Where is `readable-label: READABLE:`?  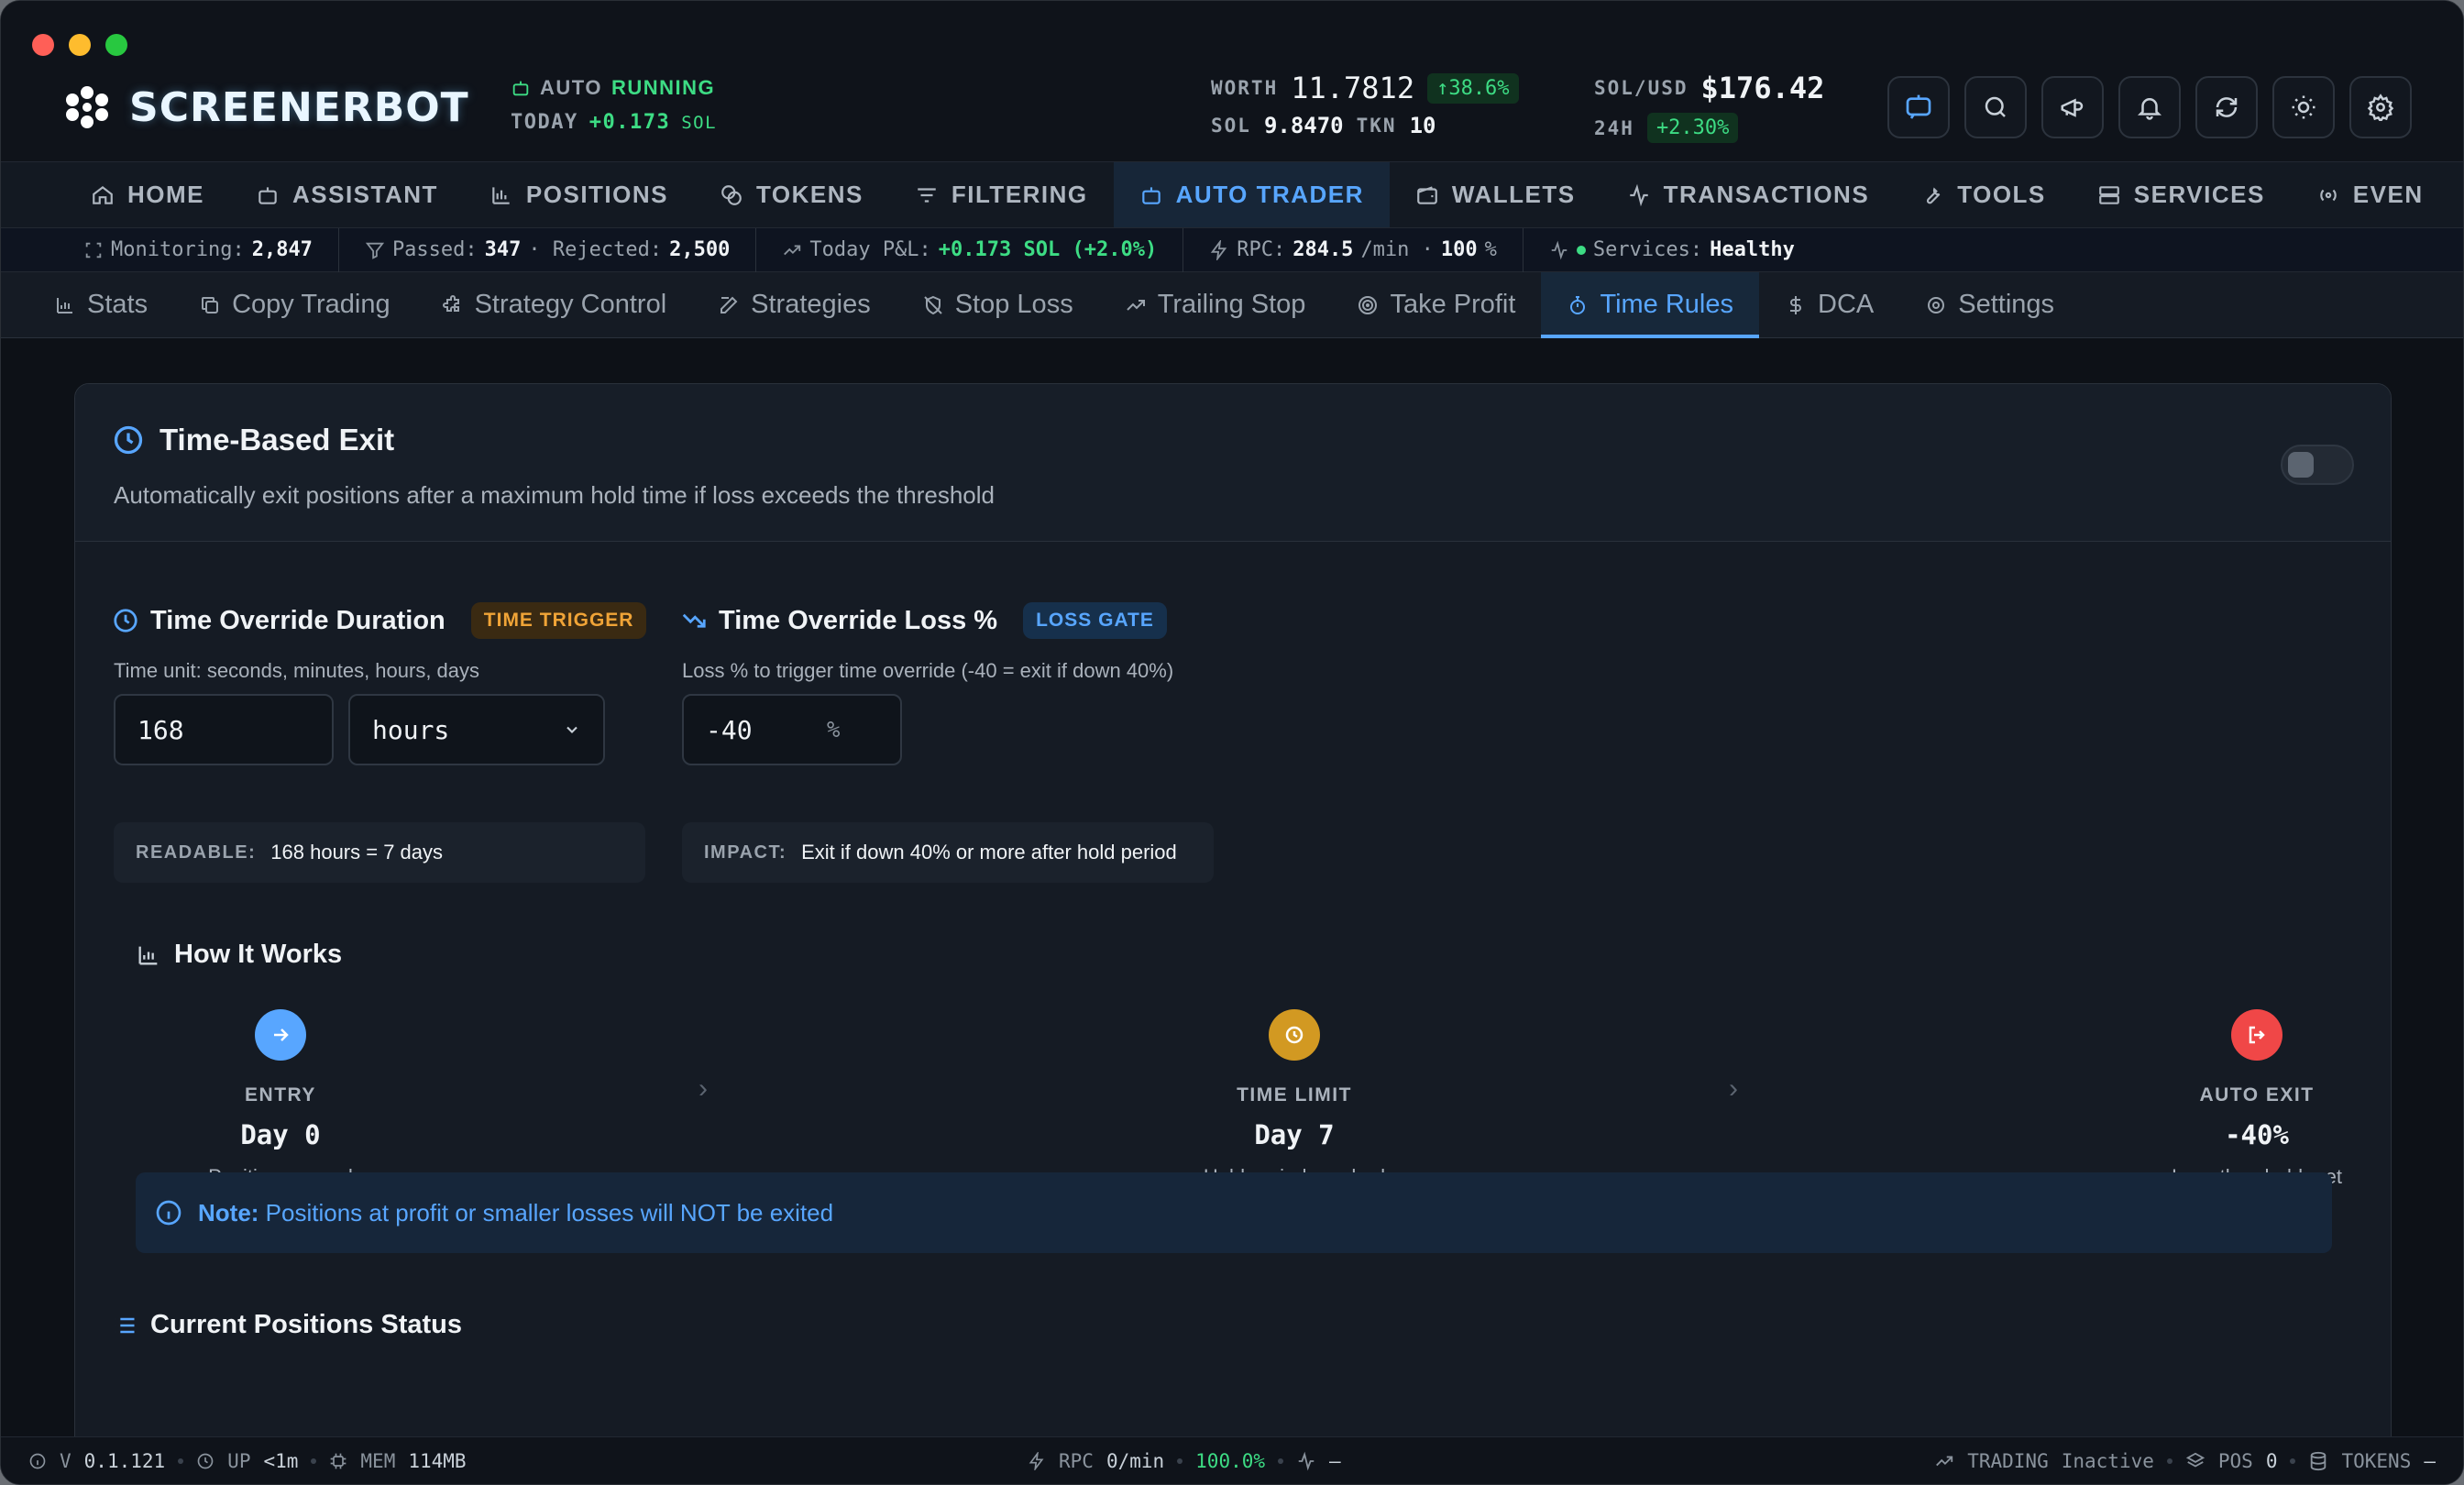
readable-label: READABLE: is located at coordinates (196, 852).